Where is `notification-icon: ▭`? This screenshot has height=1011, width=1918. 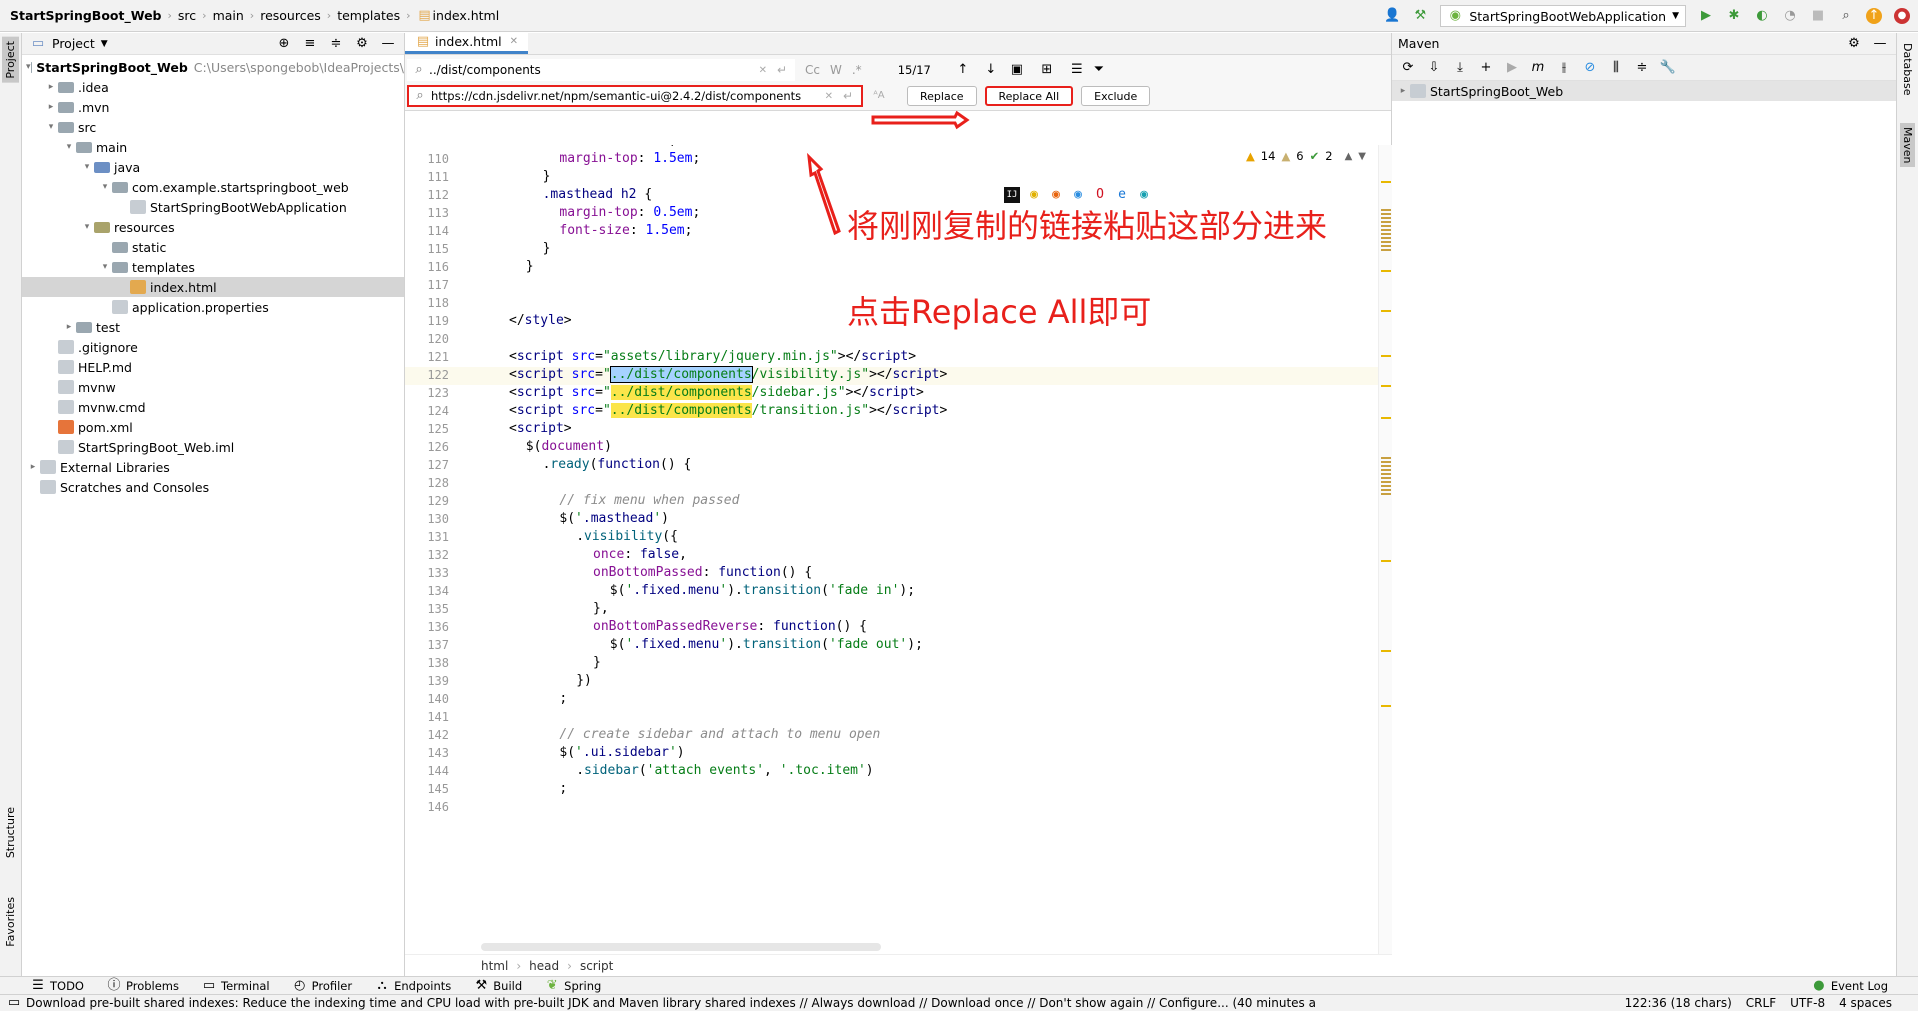
notification-icon: ▭ is located at coordinates (14, 1003).